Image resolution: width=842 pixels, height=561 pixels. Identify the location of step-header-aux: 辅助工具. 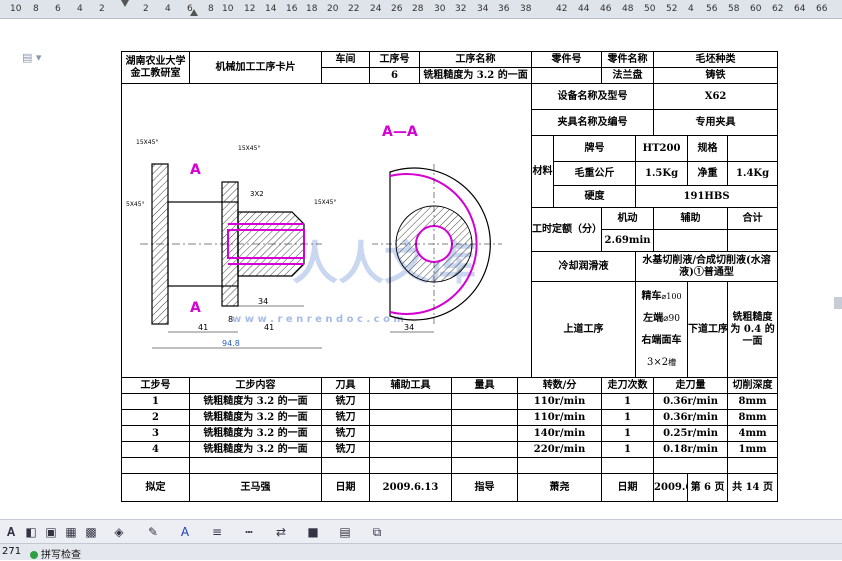
(410, 385).